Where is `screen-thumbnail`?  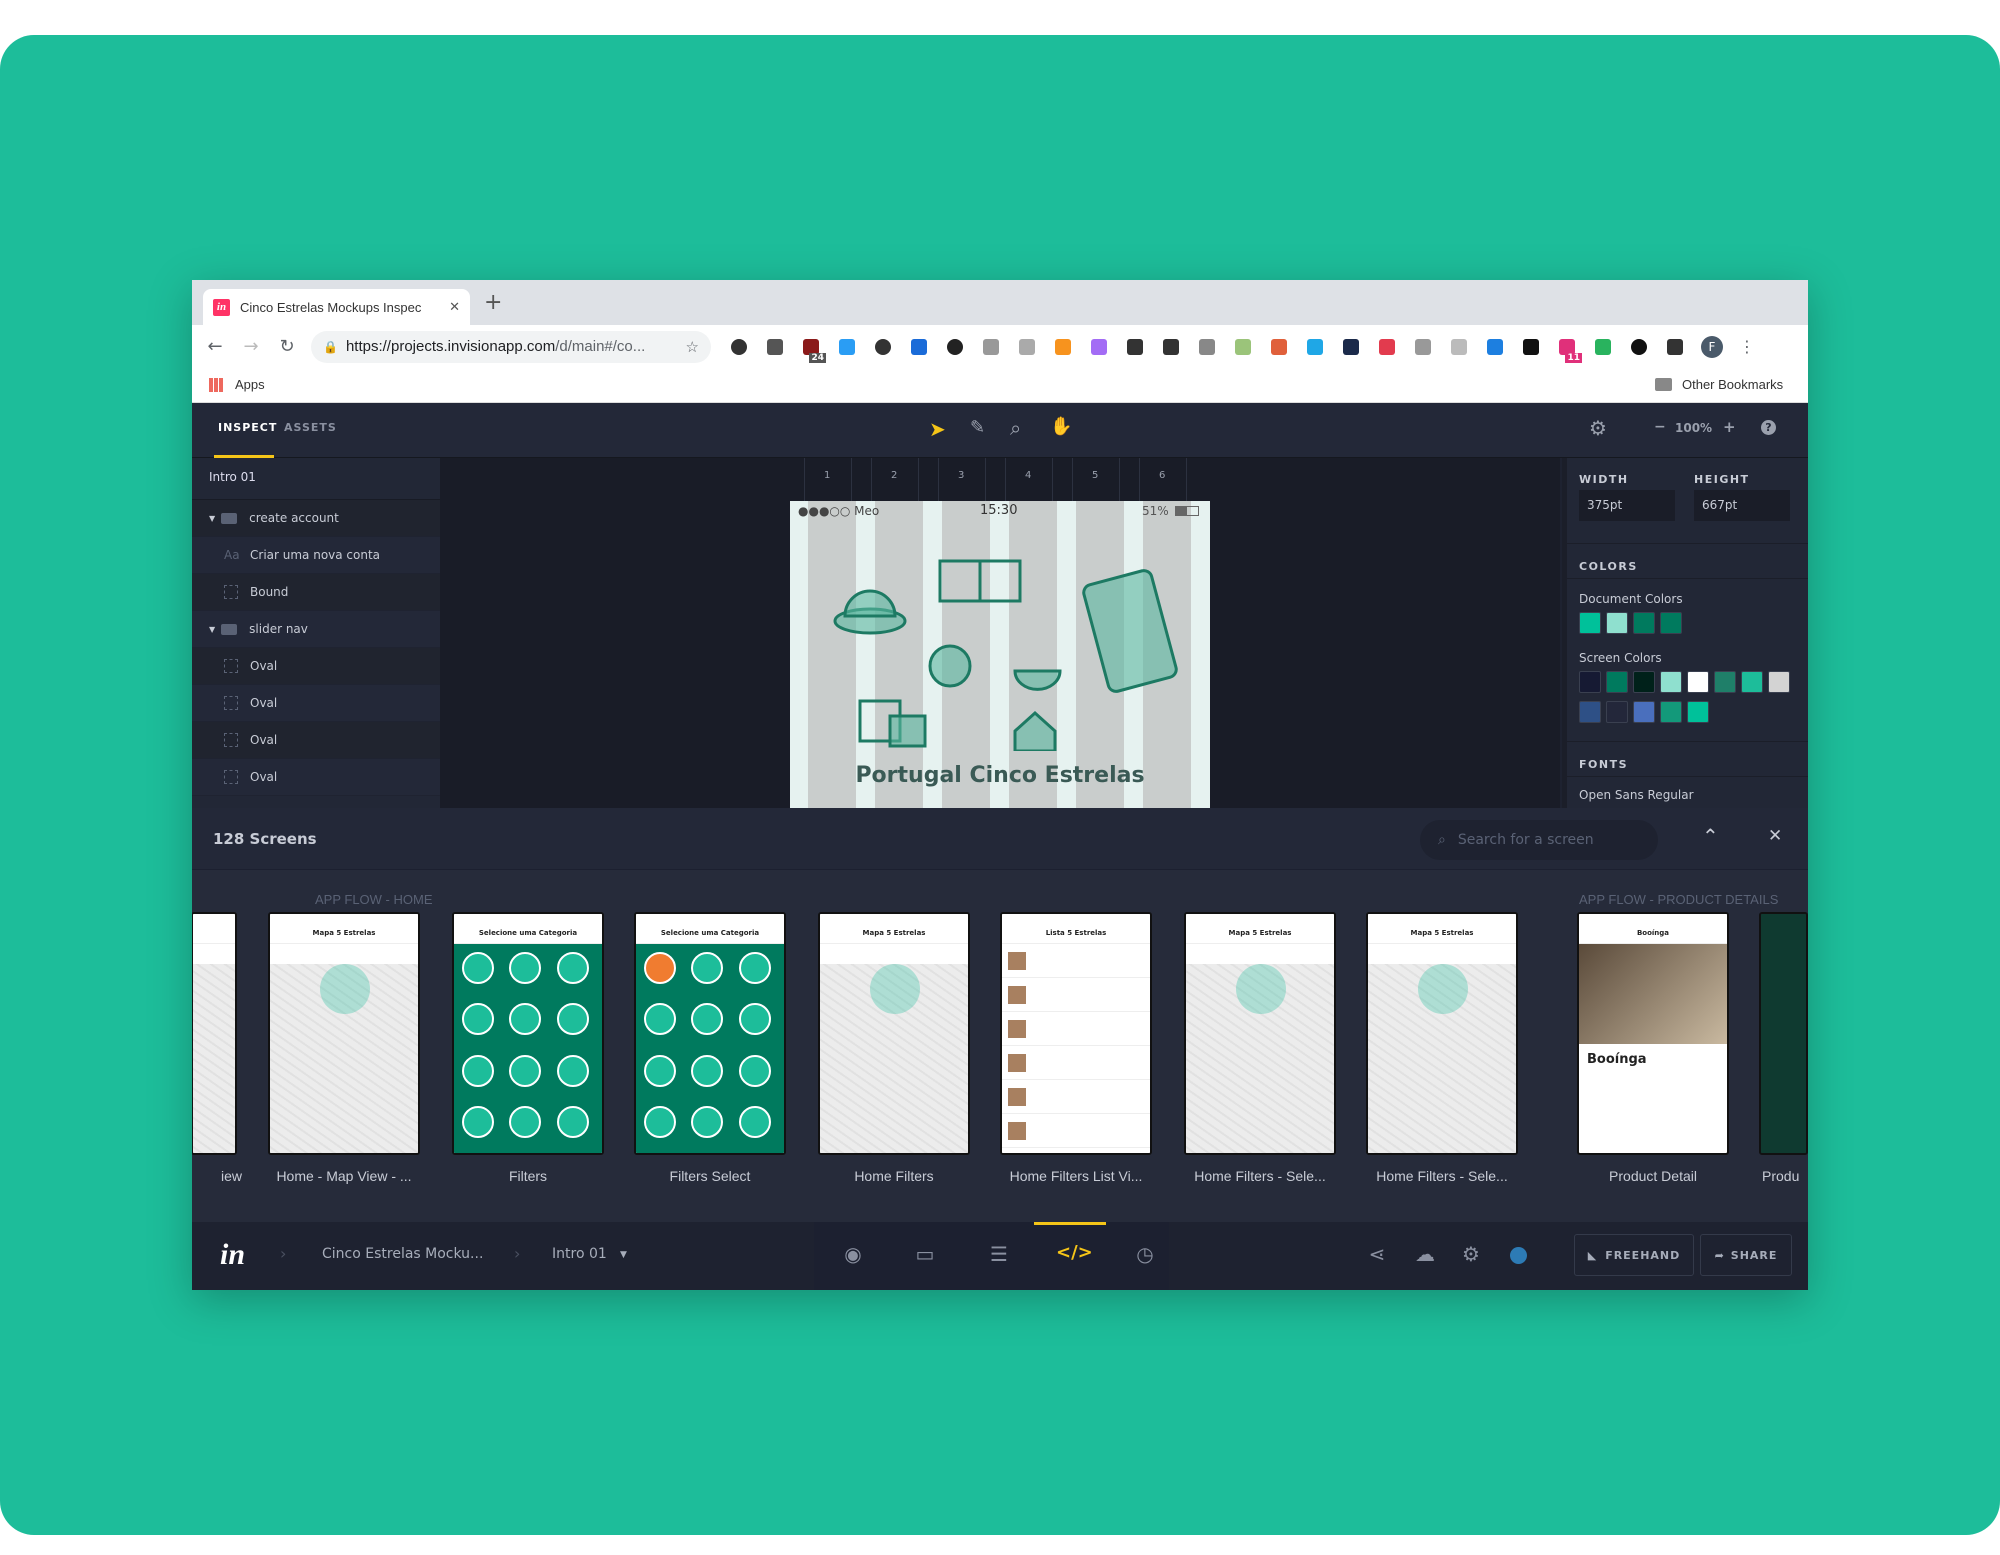
screen-thumbnail is located at coordinates (1783, 1033).